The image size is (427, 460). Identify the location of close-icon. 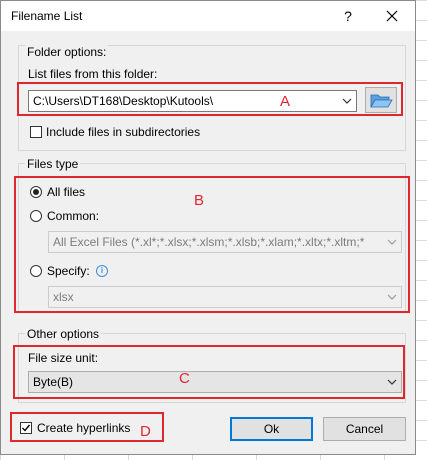
(392, 16).